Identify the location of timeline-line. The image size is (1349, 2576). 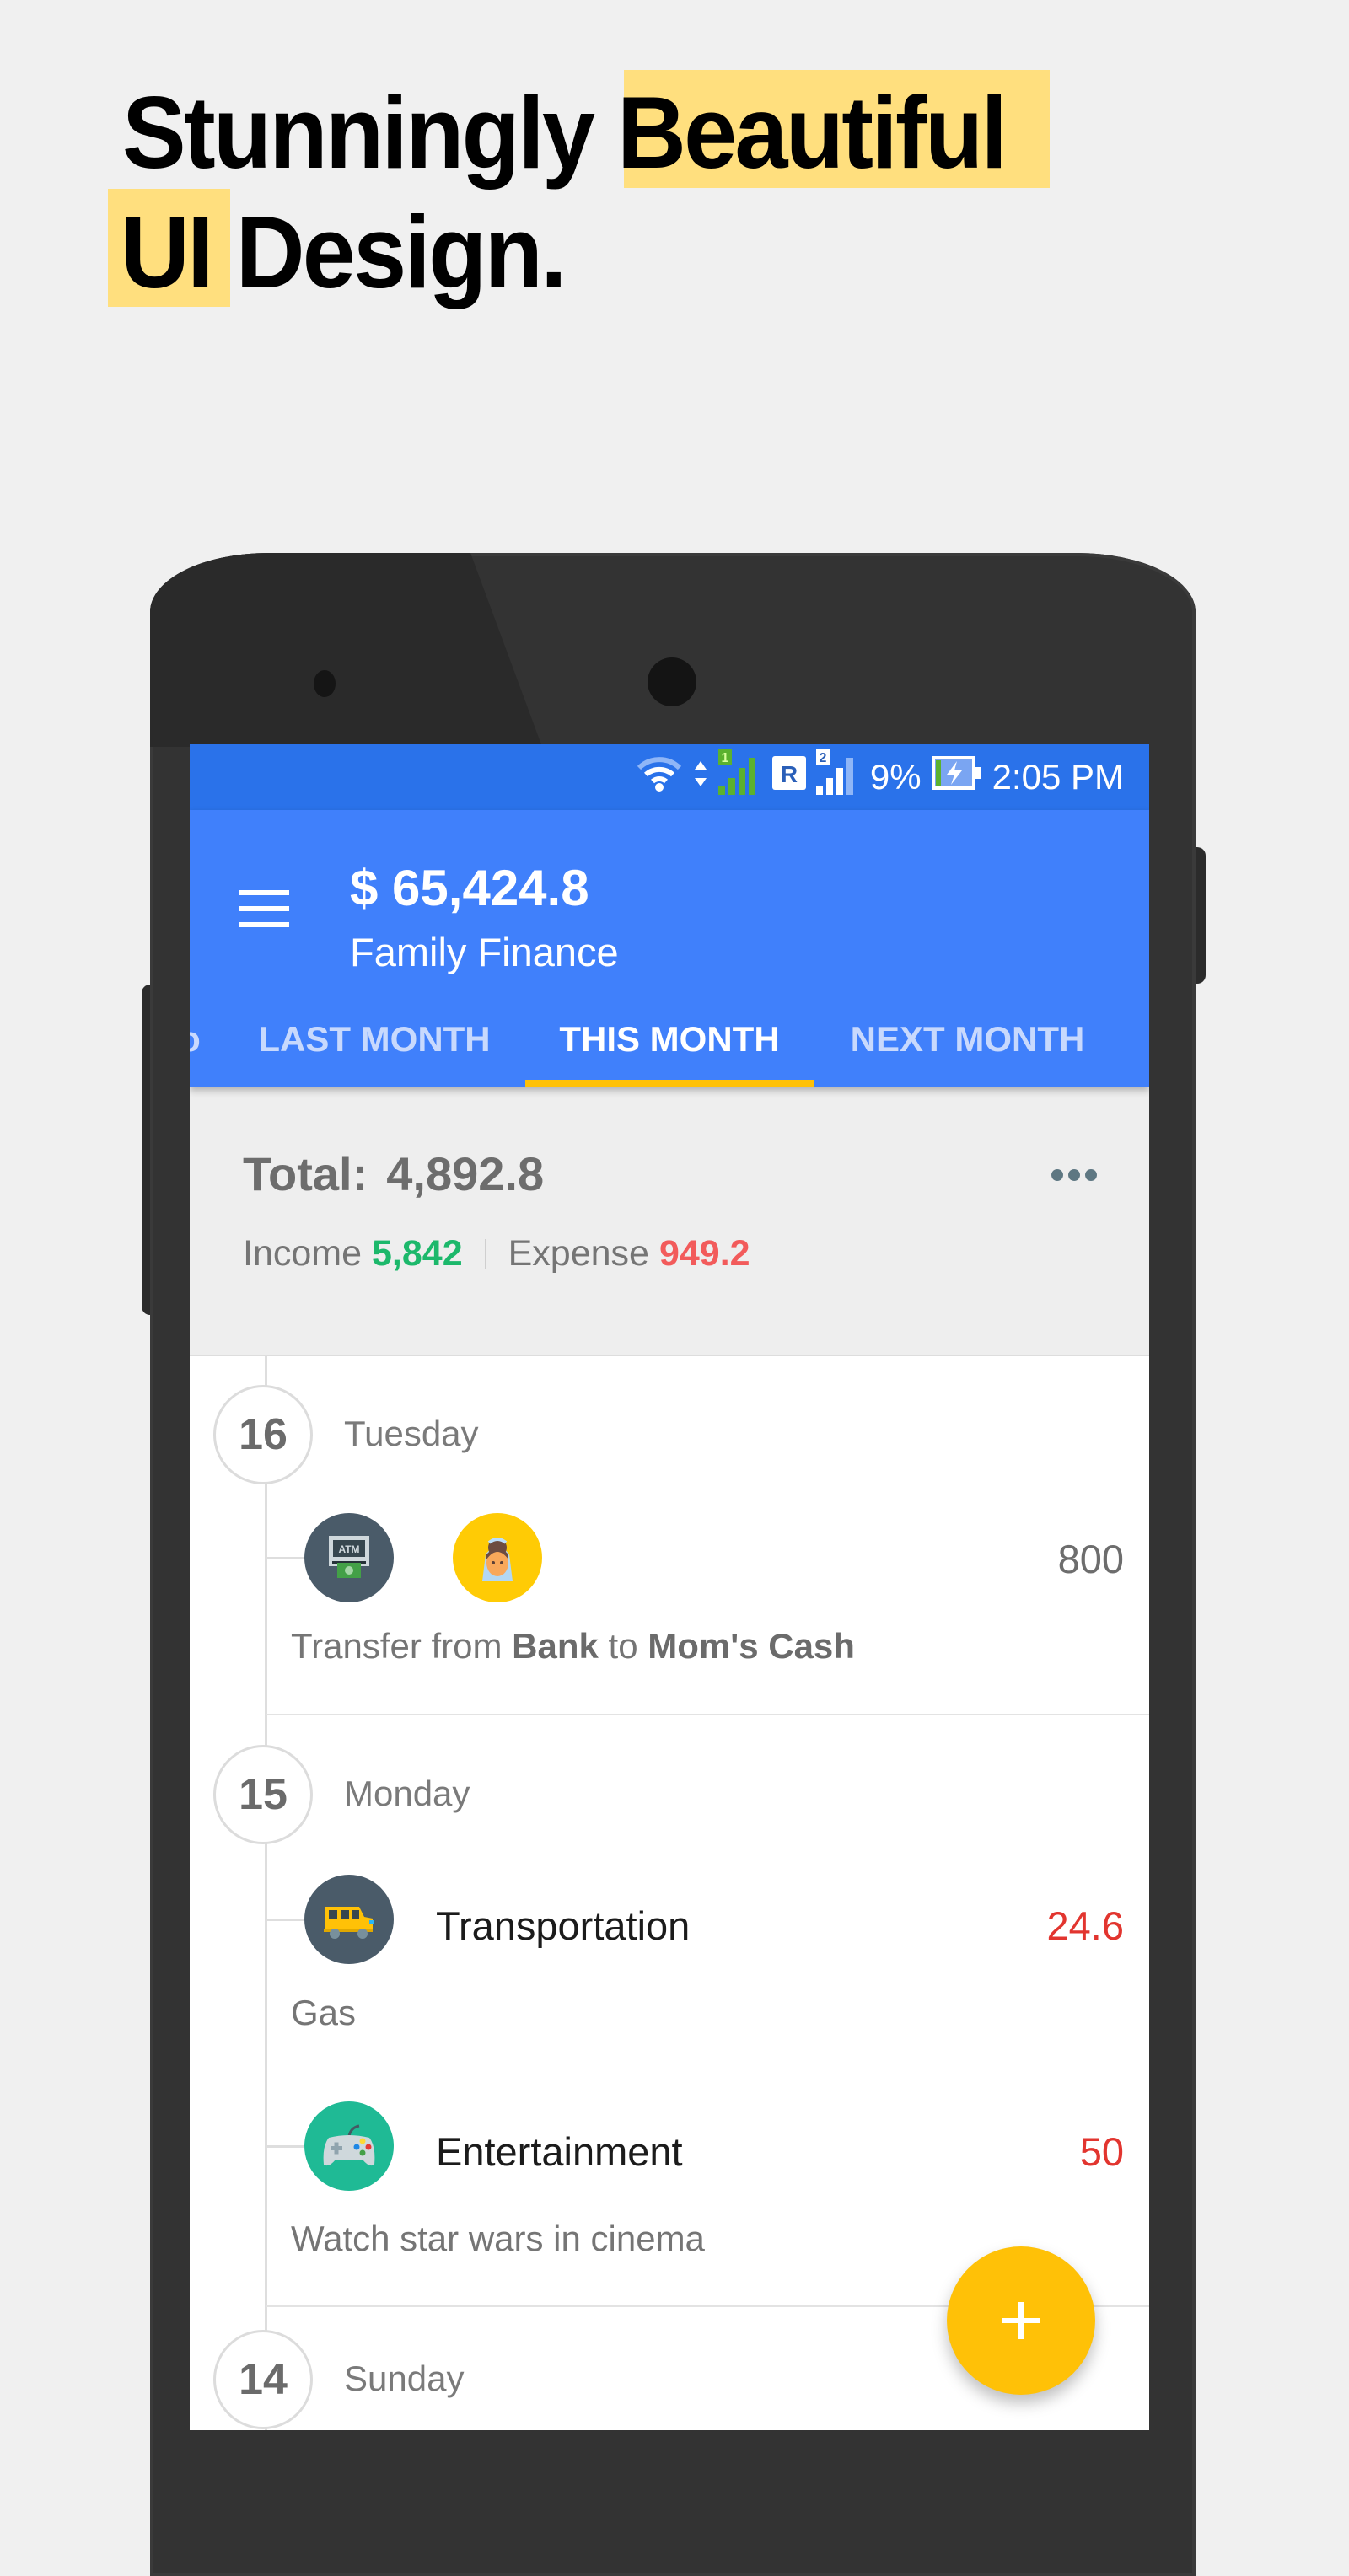
(266, 1892).